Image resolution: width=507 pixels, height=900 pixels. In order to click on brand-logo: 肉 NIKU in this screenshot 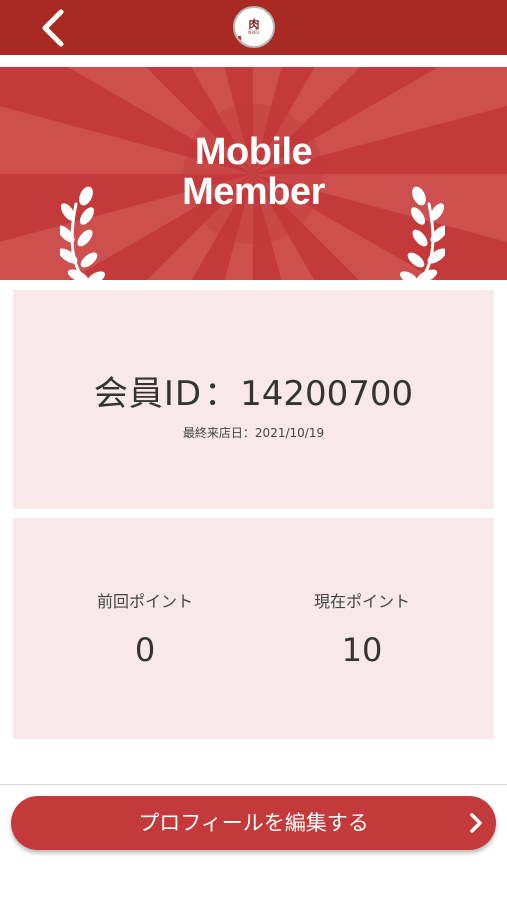, I will do `click(254, 27)`.